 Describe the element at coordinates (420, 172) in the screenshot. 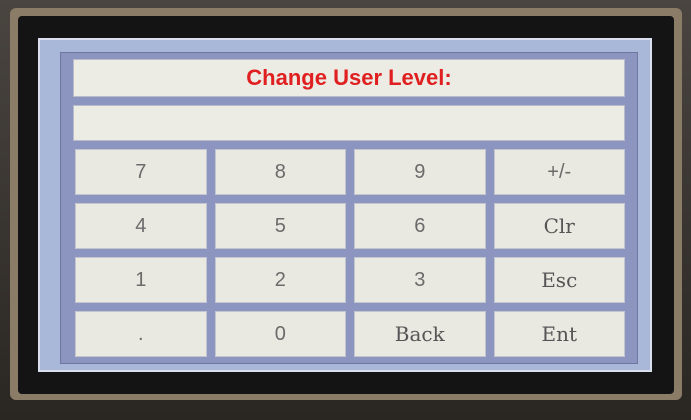

I see `key-9: 9` at that location.